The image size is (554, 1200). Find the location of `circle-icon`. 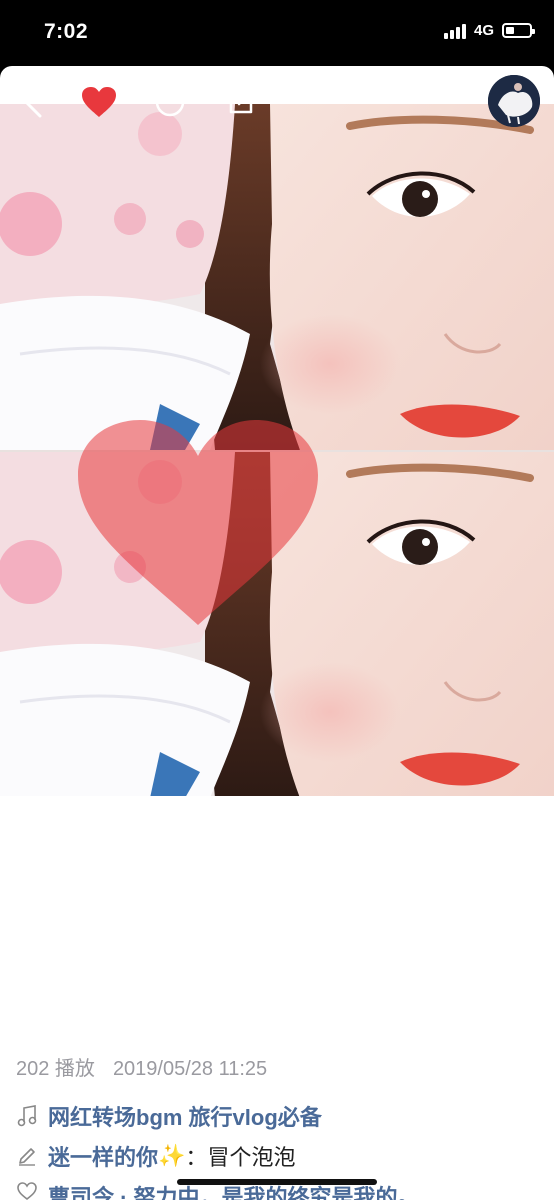

circle-icon is located at coordinates (170, 102).